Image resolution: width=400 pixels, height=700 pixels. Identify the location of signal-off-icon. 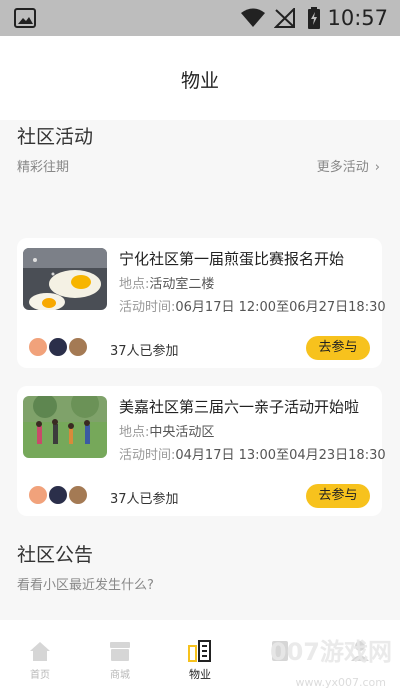
(284, 18).